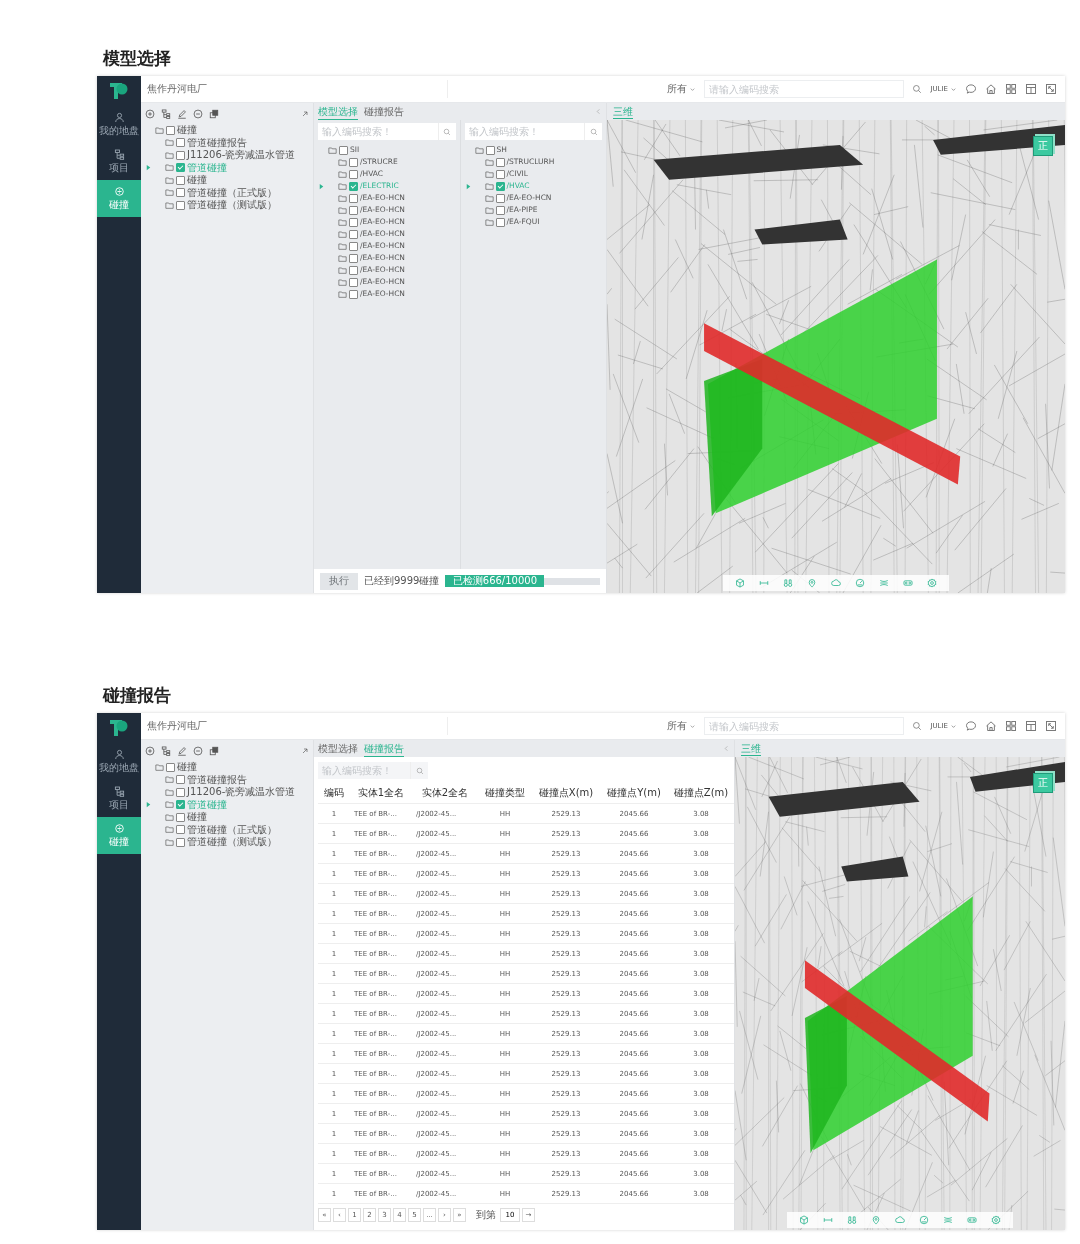 Image resolution: width=1080 pixels, height=1244 pixels. What do you see at coordinates (384, 112) in the screenshot?
I see `tab: 碰撞报告` at bounding box center [384, 112].